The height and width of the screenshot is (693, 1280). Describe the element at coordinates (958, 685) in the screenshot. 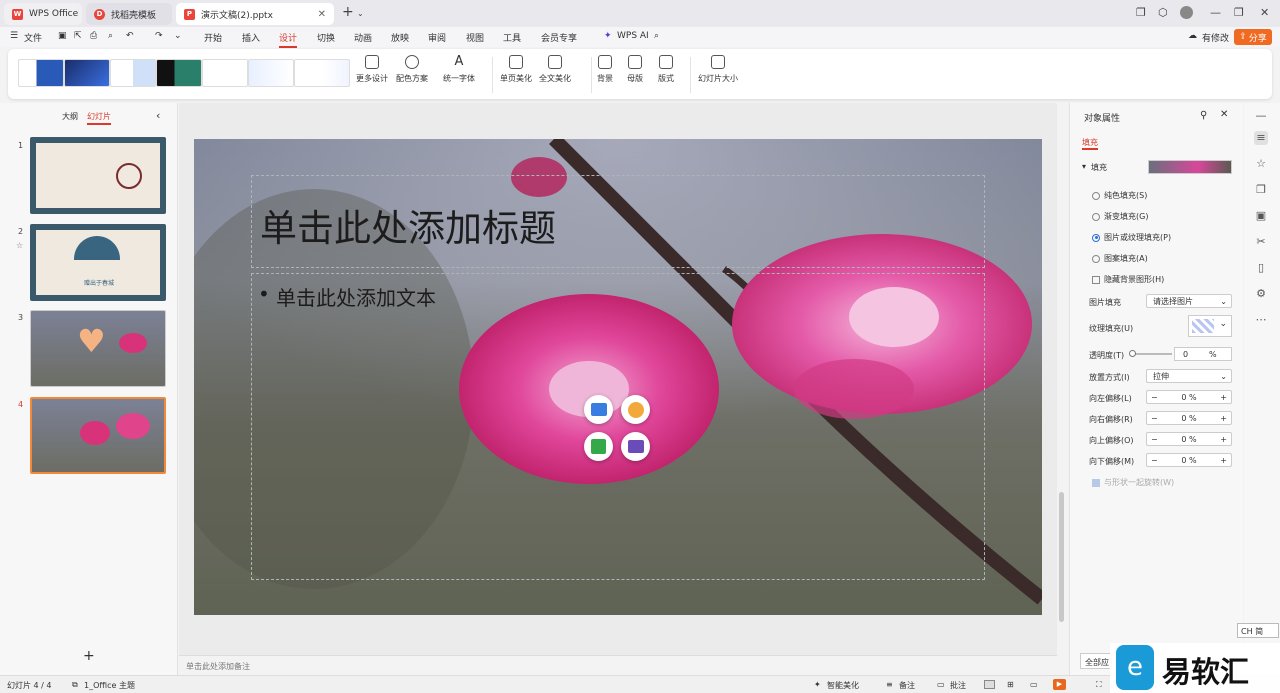

I see `comments-button: 批注` at that location.